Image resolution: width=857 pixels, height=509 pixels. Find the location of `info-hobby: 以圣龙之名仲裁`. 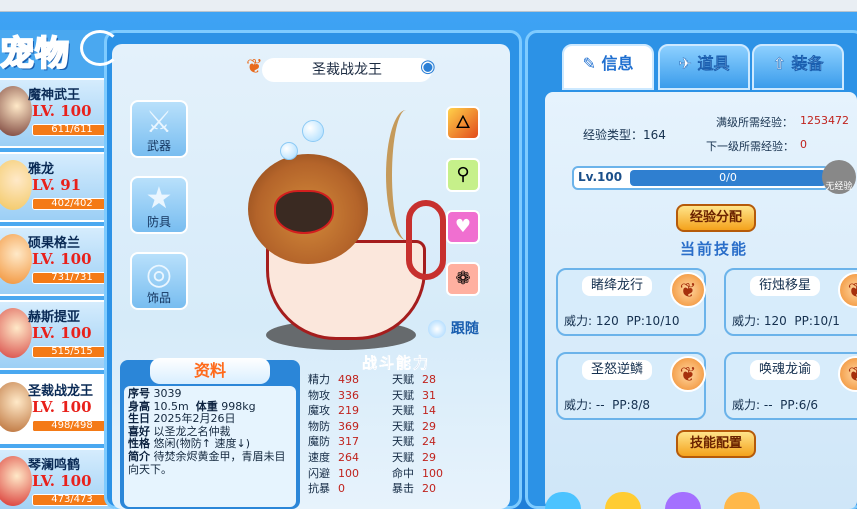

info-hobby: 以圣龙之名仲裁 is located at coordinates (192, 431).